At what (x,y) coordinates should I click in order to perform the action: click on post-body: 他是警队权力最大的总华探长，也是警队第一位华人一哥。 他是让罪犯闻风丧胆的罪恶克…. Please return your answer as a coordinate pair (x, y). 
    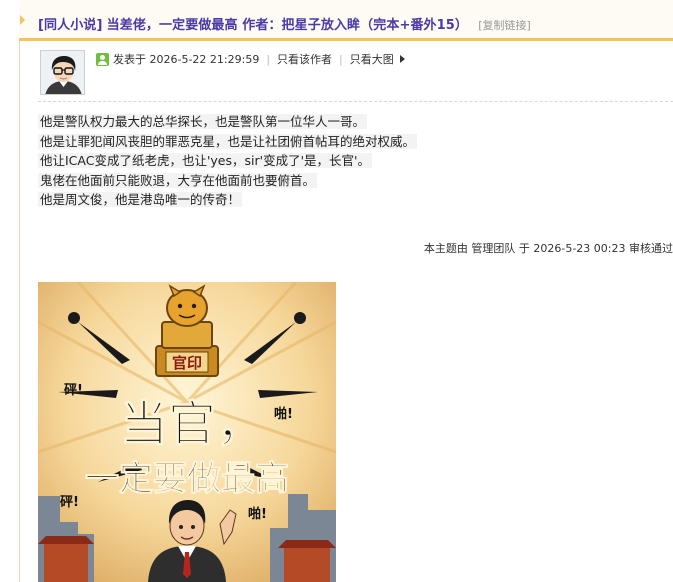
    Looking at the image, I should click on (228, 161).